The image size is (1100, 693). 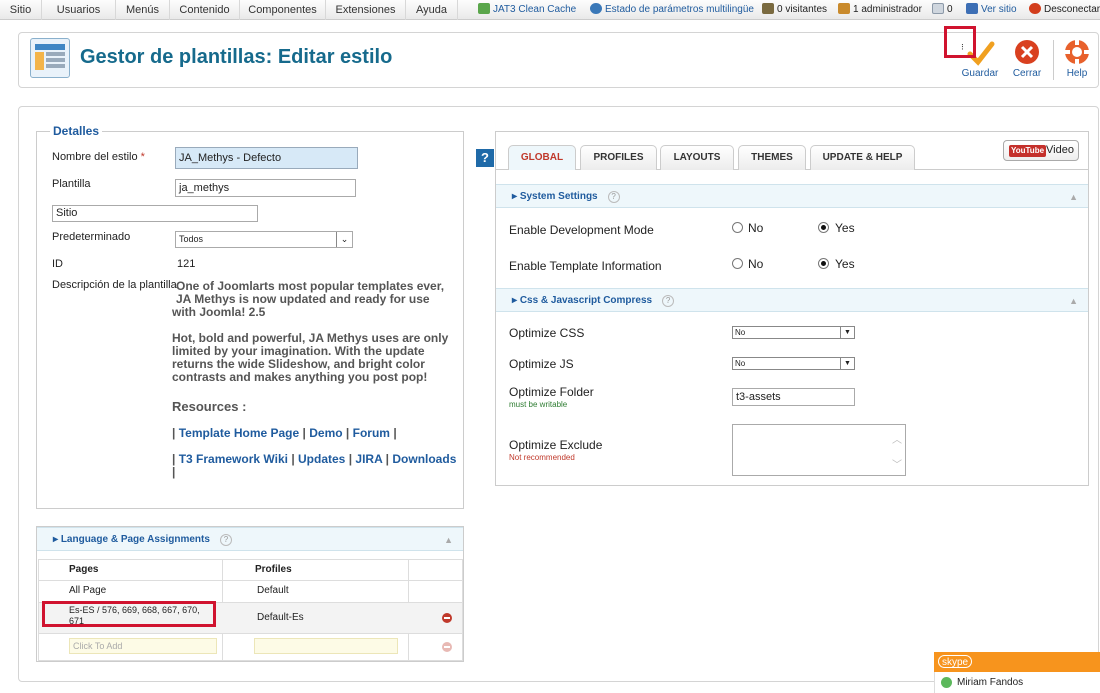 I want to click on tab-layouts: LAYOUTS, so click(x=697, y=157).